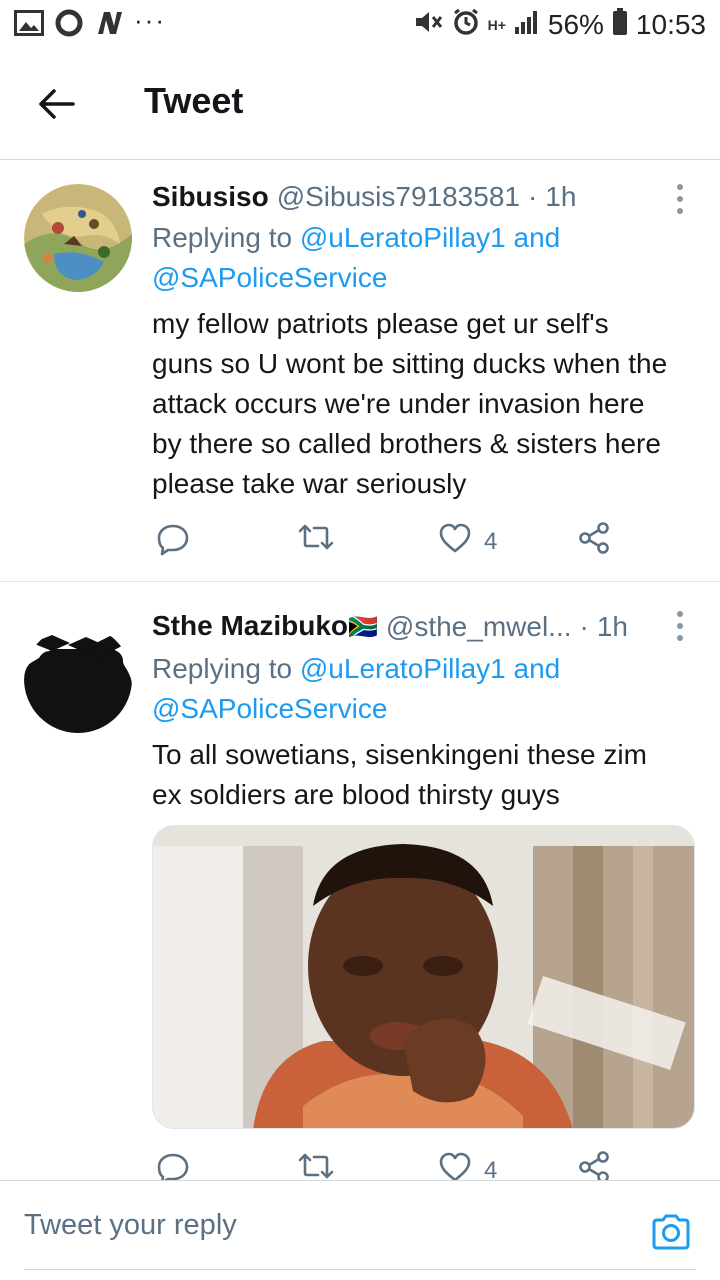 The height and width of the screenshot is (1280, 720). I want to click on flag-emoji: 🇿🇦, so click(363, 627).